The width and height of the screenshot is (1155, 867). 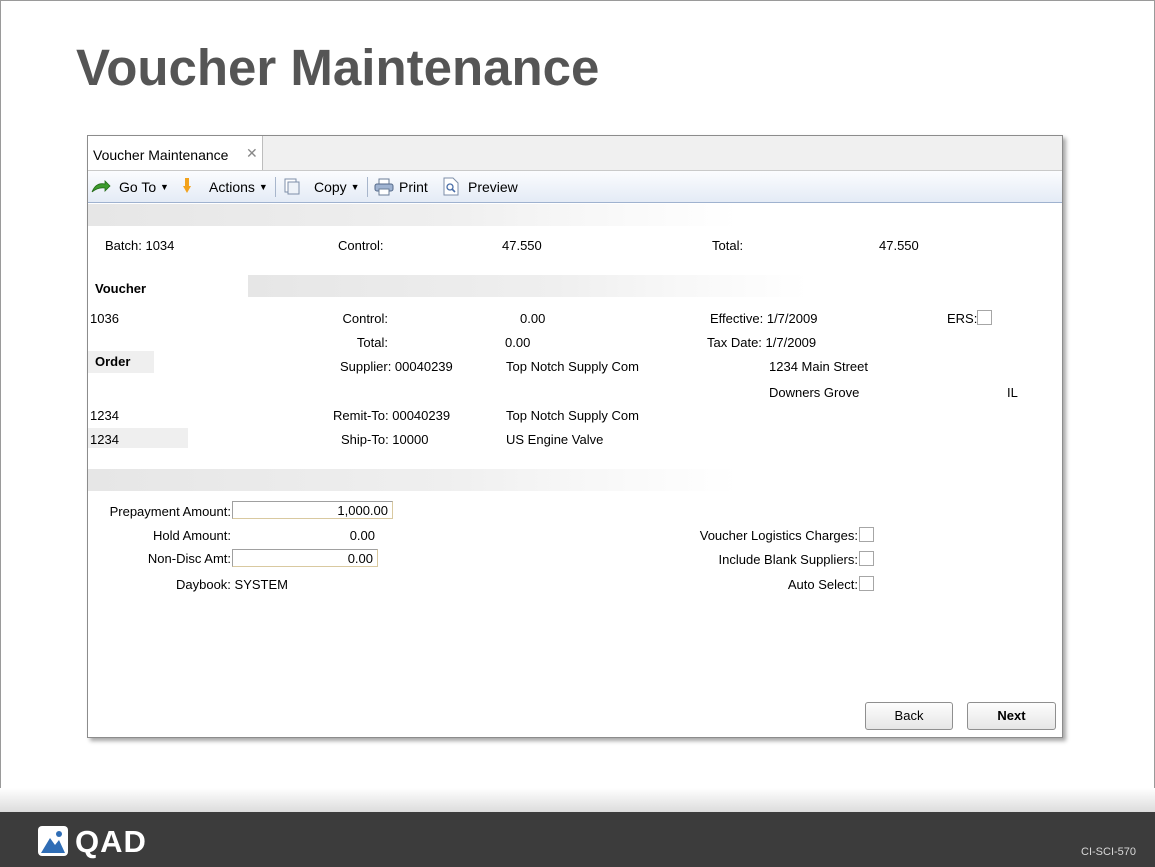 What do you see at coordinates (572, 415) in the screenshot?
I see `remit-to-name: Top Notch Supply Com` at bounding box center [572, 415].